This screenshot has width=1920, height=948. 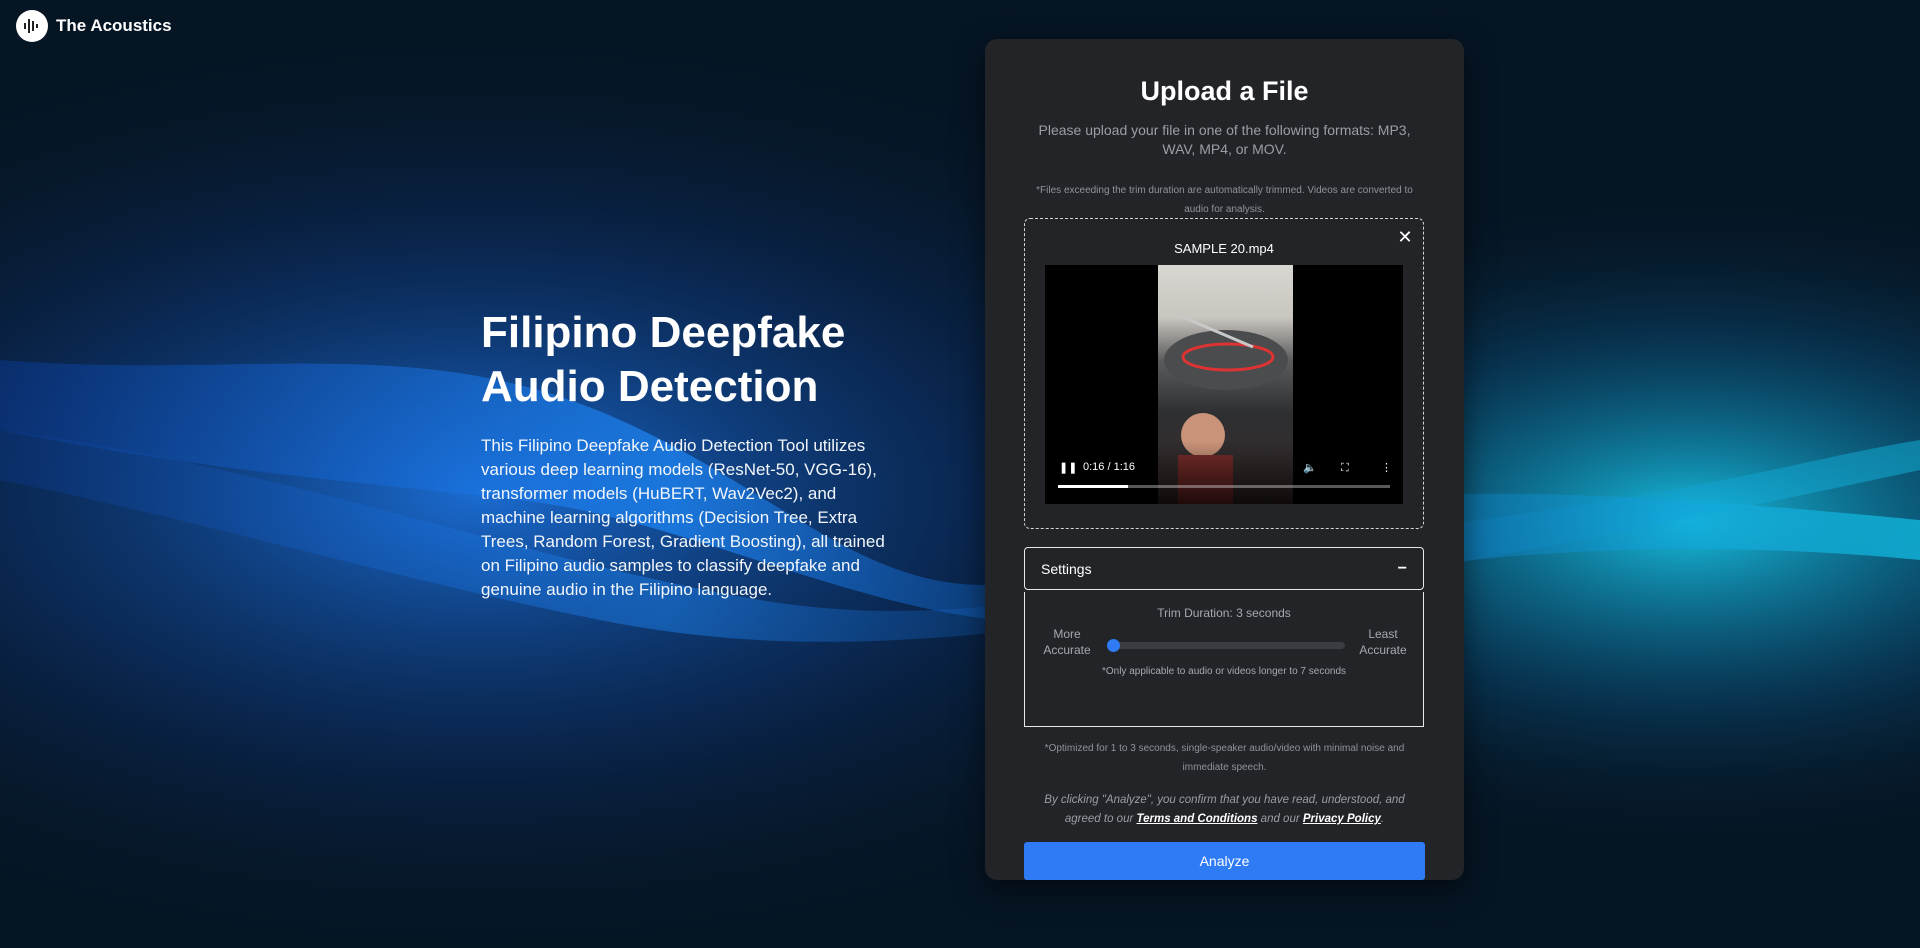 What do you see at coordinates (114, 25) in the screenshot?
I see `brand-name: The Acoustics` at bounding box center [114, 25].